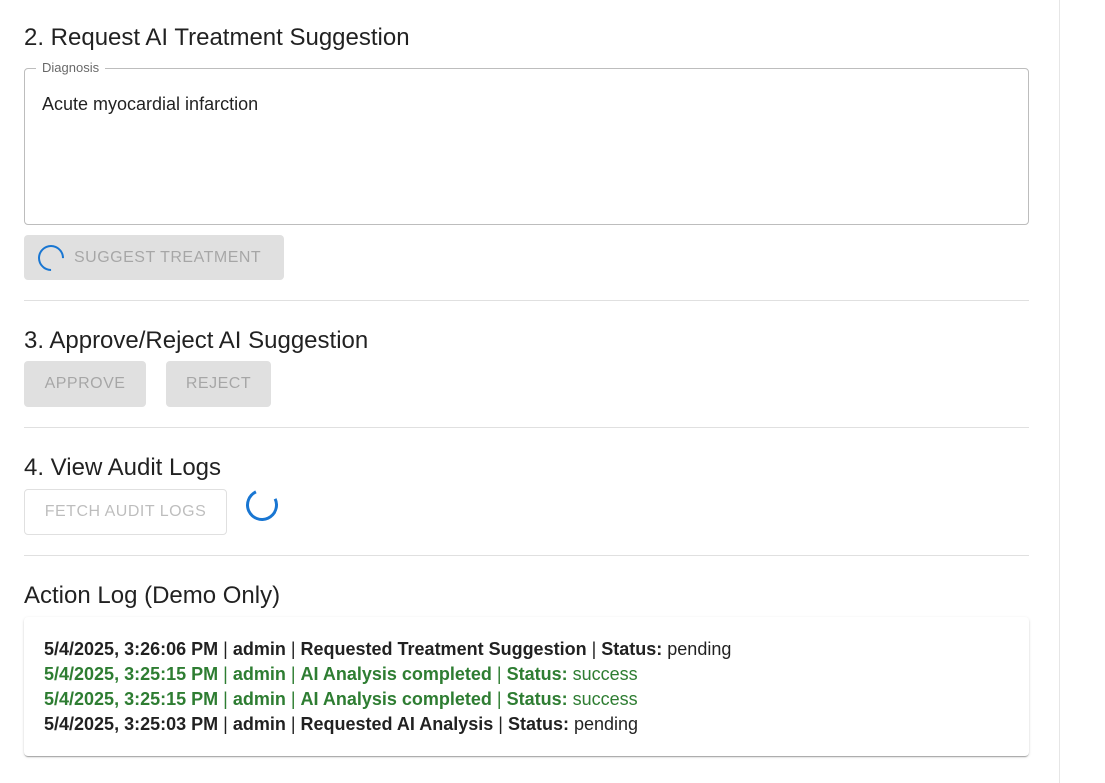 Image resolution: width=1105 pixels, height=783 pixels. What do you see at coordinates (397, 724) in the screenshot?
I see `log-action: Requested AI Analysis` at bounding box center [397, 724].